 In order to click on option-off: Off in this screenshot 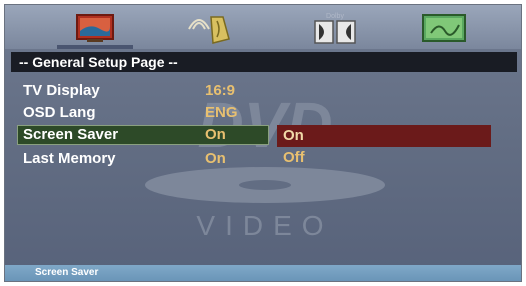, I will do `click(384, 158)`.